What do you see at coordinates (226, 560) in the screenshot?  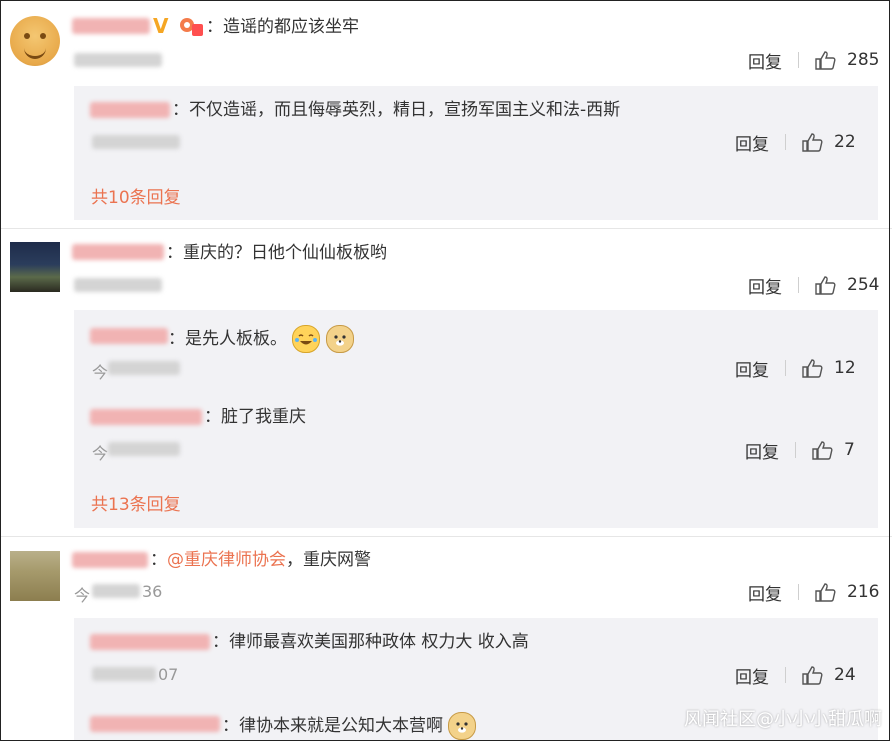 I see `mention-link: @重庆律师协会` at bounding box center [226, 560].